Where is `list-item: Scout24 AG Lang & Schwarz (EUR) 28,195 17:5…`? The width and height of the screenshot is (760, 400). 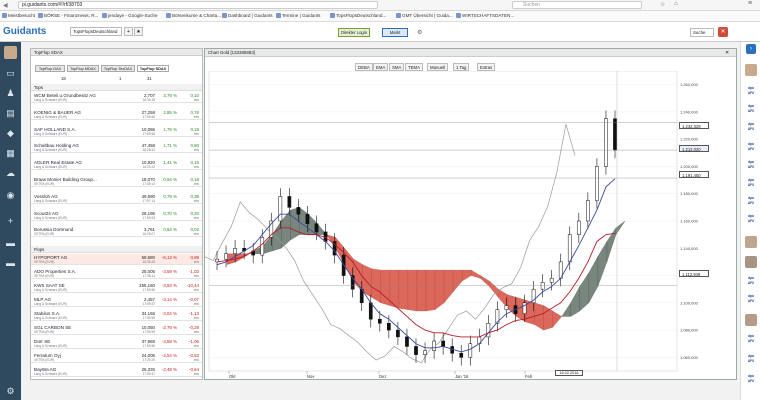 list-item: Scout24 AG Lang & Schwarz (EUR) 28,195 17:5… is located at coordinates (116, 215).